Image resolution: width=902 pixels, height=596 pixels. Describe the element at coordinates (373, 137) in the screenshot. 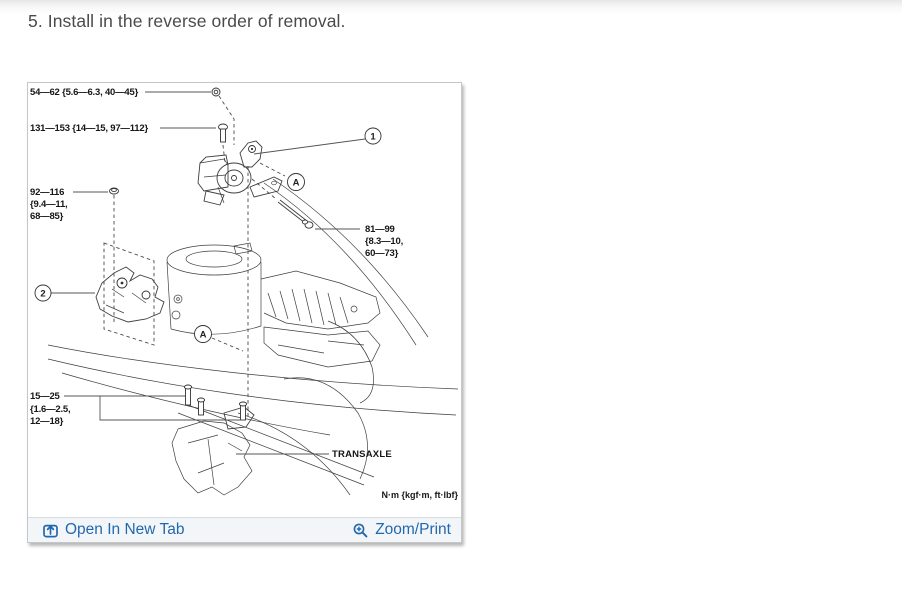

I see `svg-text: 1` at that location.